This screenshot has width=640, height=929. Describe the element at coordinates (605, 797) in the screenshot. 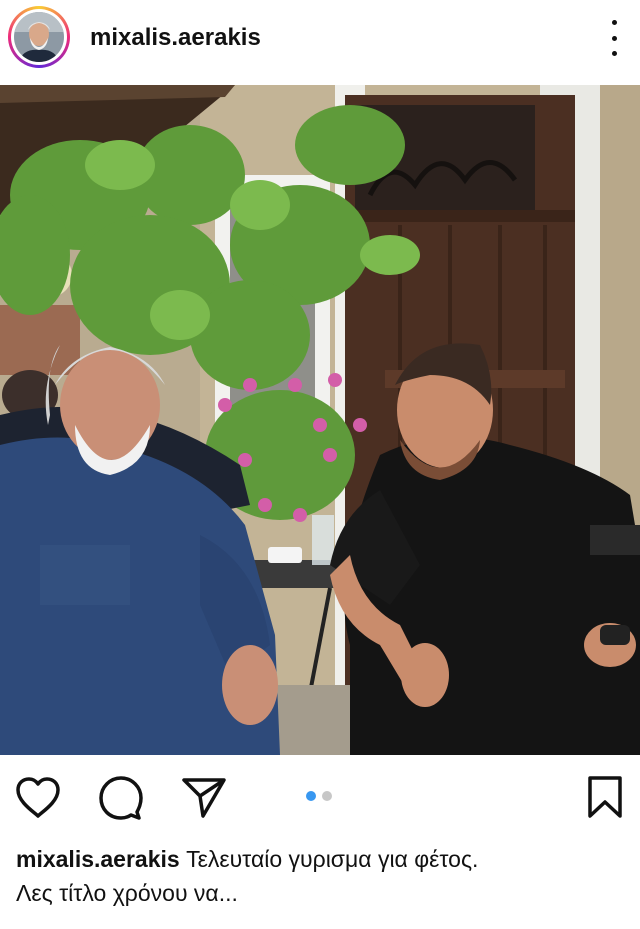

I see `bookmark-icon` at that location.